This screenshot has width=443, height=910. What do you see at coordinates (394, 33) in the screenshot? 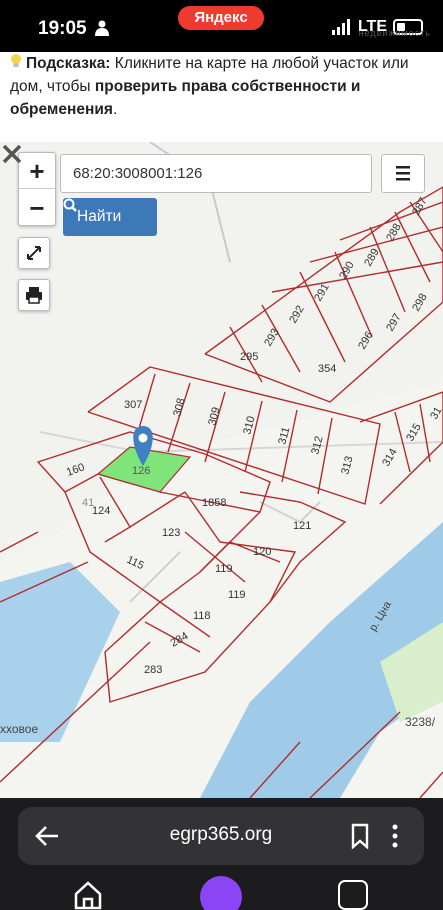
I see `watermark-text: недвижимость` at bounding box center [394, 33].